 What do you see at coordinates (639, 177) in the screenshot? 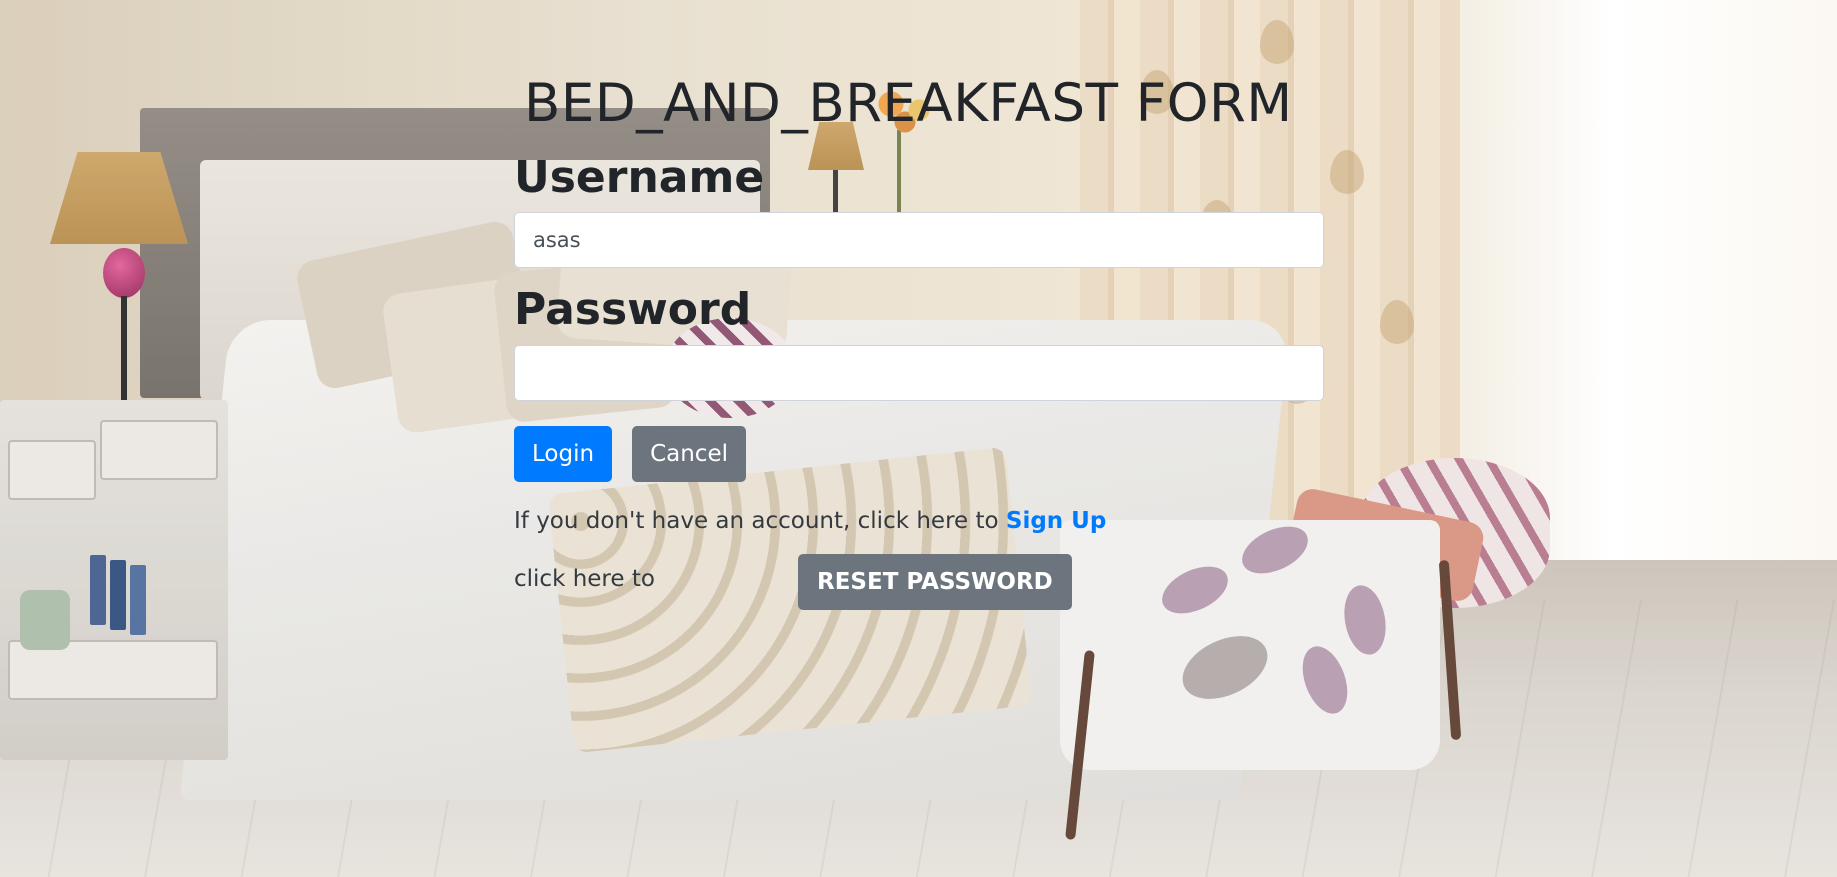
I see `username-label: Username` at bounding box center [639, 177].